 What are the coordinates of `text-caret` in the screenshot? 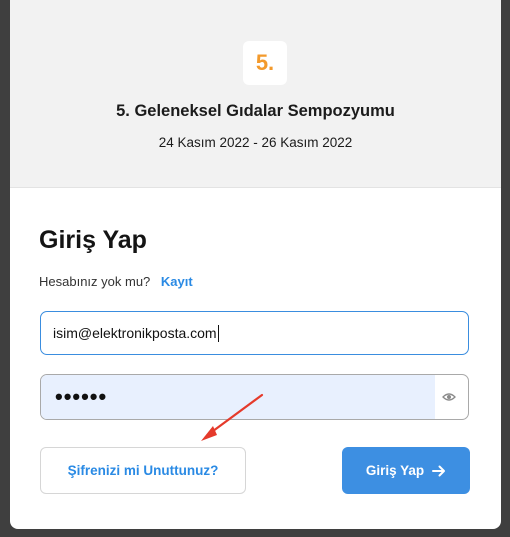 It's located at (218, 333).